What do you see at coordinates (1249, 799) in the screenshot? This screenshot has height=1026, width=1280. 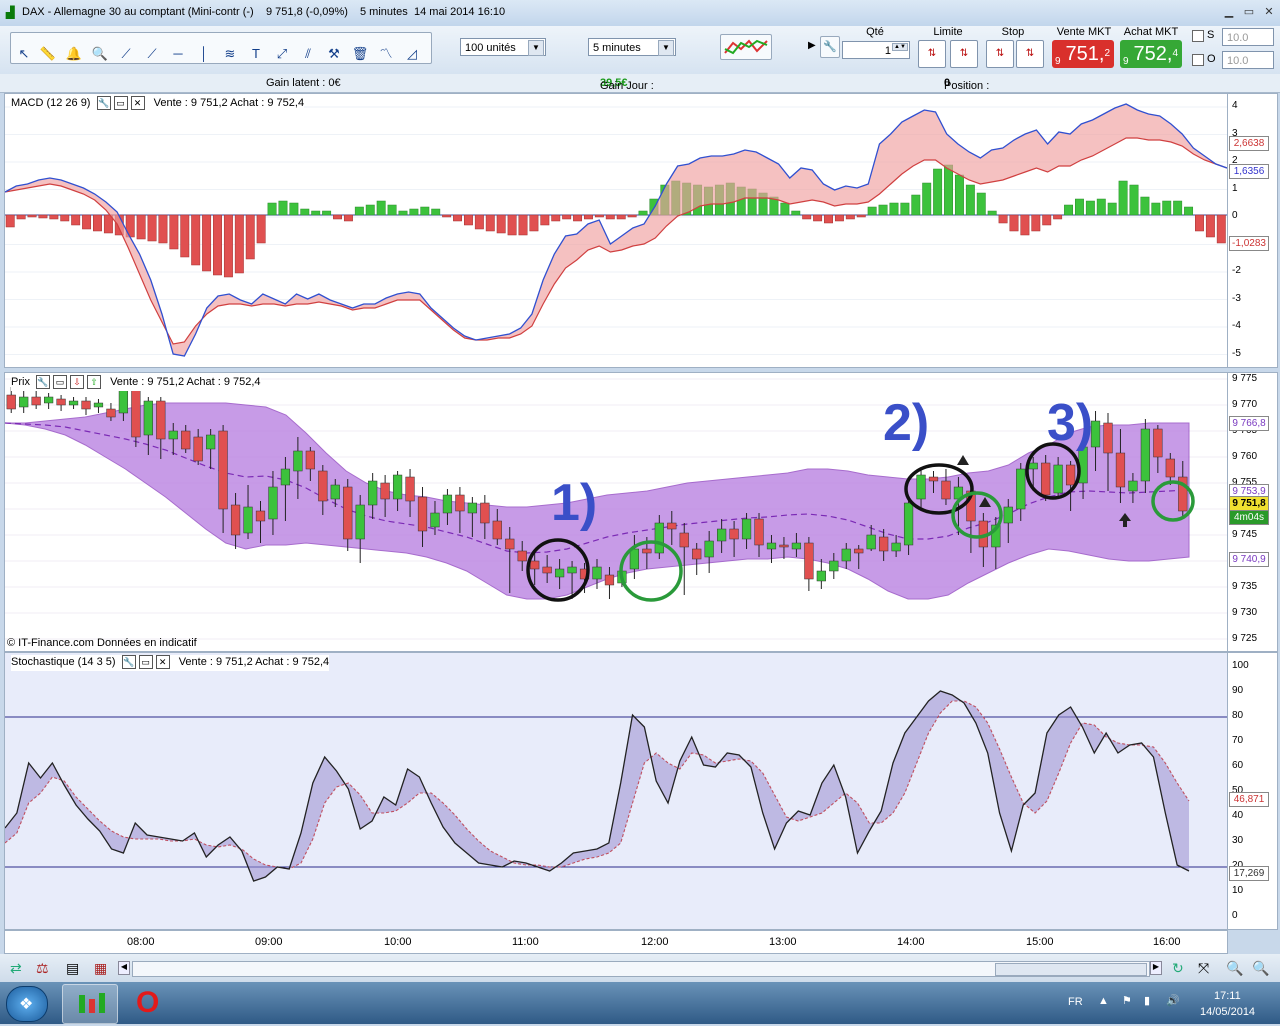 I see `stoch-tag-signal: 46,871` at bounding box center [1249, 799].